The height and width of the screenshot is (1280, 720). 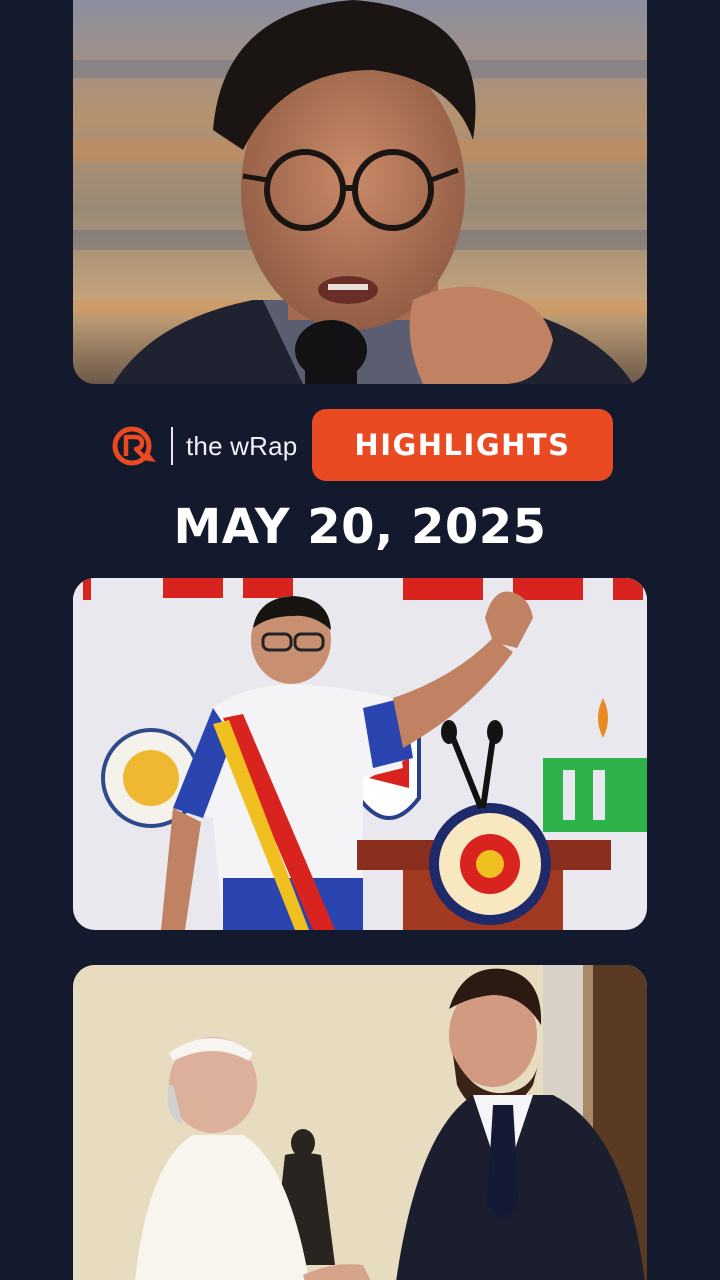 I want to click on brand-row: the wRap HIGHLIGHTS, so click(x=360, y=445).